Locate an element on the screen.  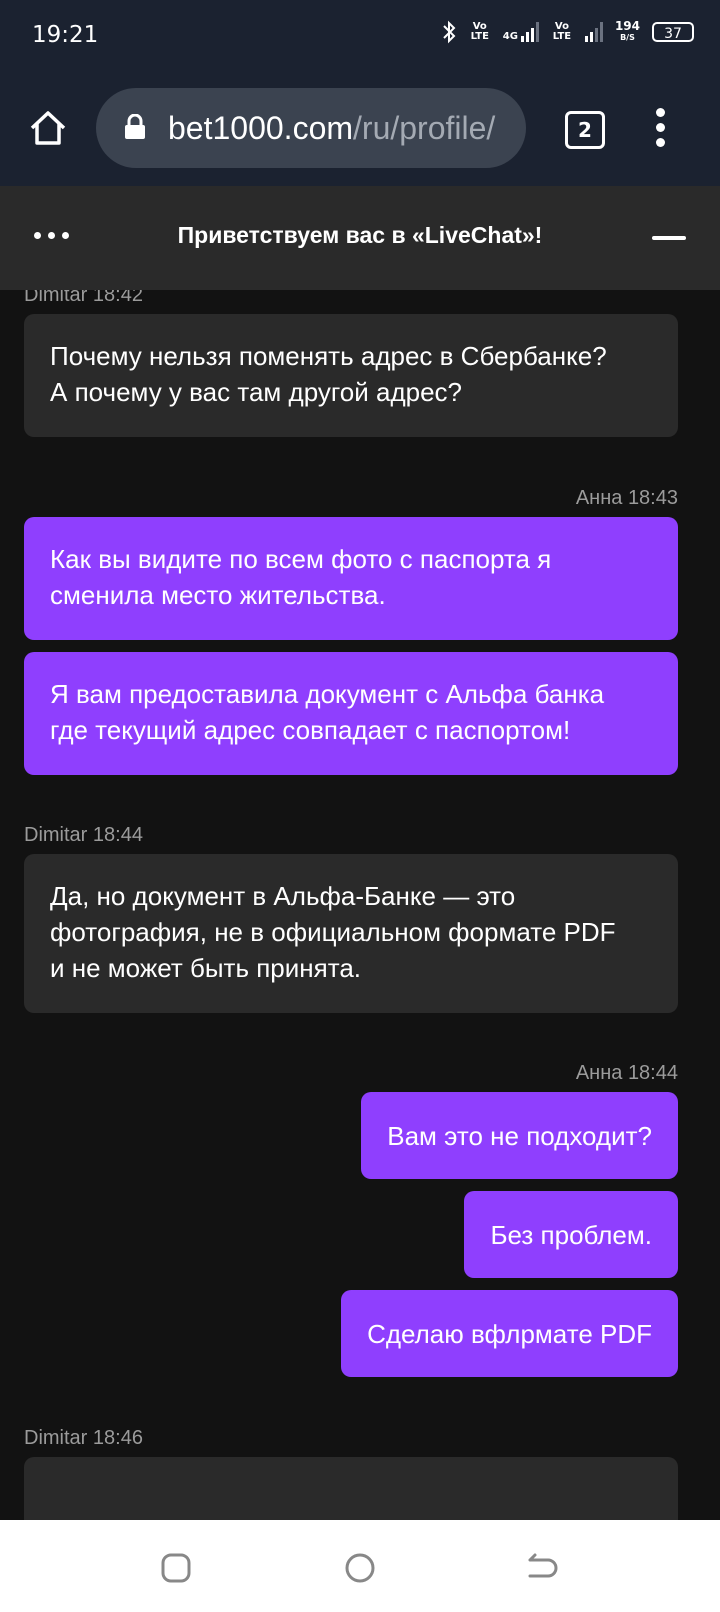
message-line: А почему у вас там другой адрес? is located at coordinates (256, 392).